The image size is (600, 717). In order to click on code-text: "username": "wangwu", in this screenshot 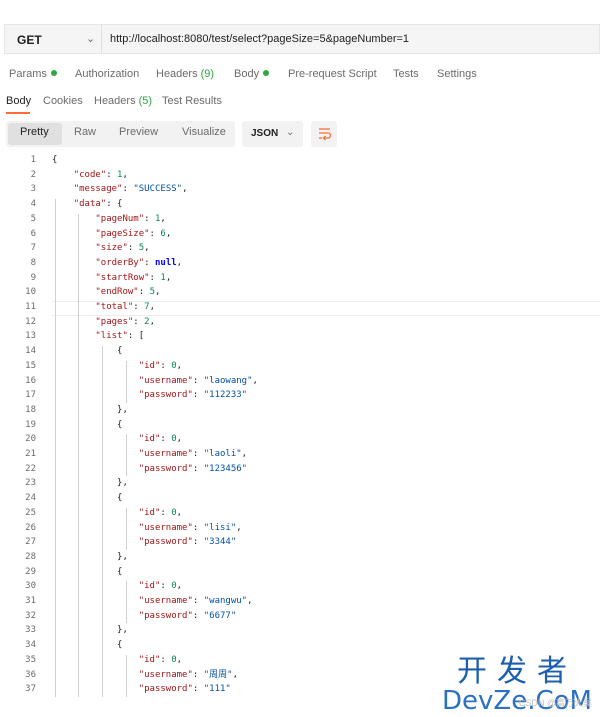, I will do `click(195, 601)`.